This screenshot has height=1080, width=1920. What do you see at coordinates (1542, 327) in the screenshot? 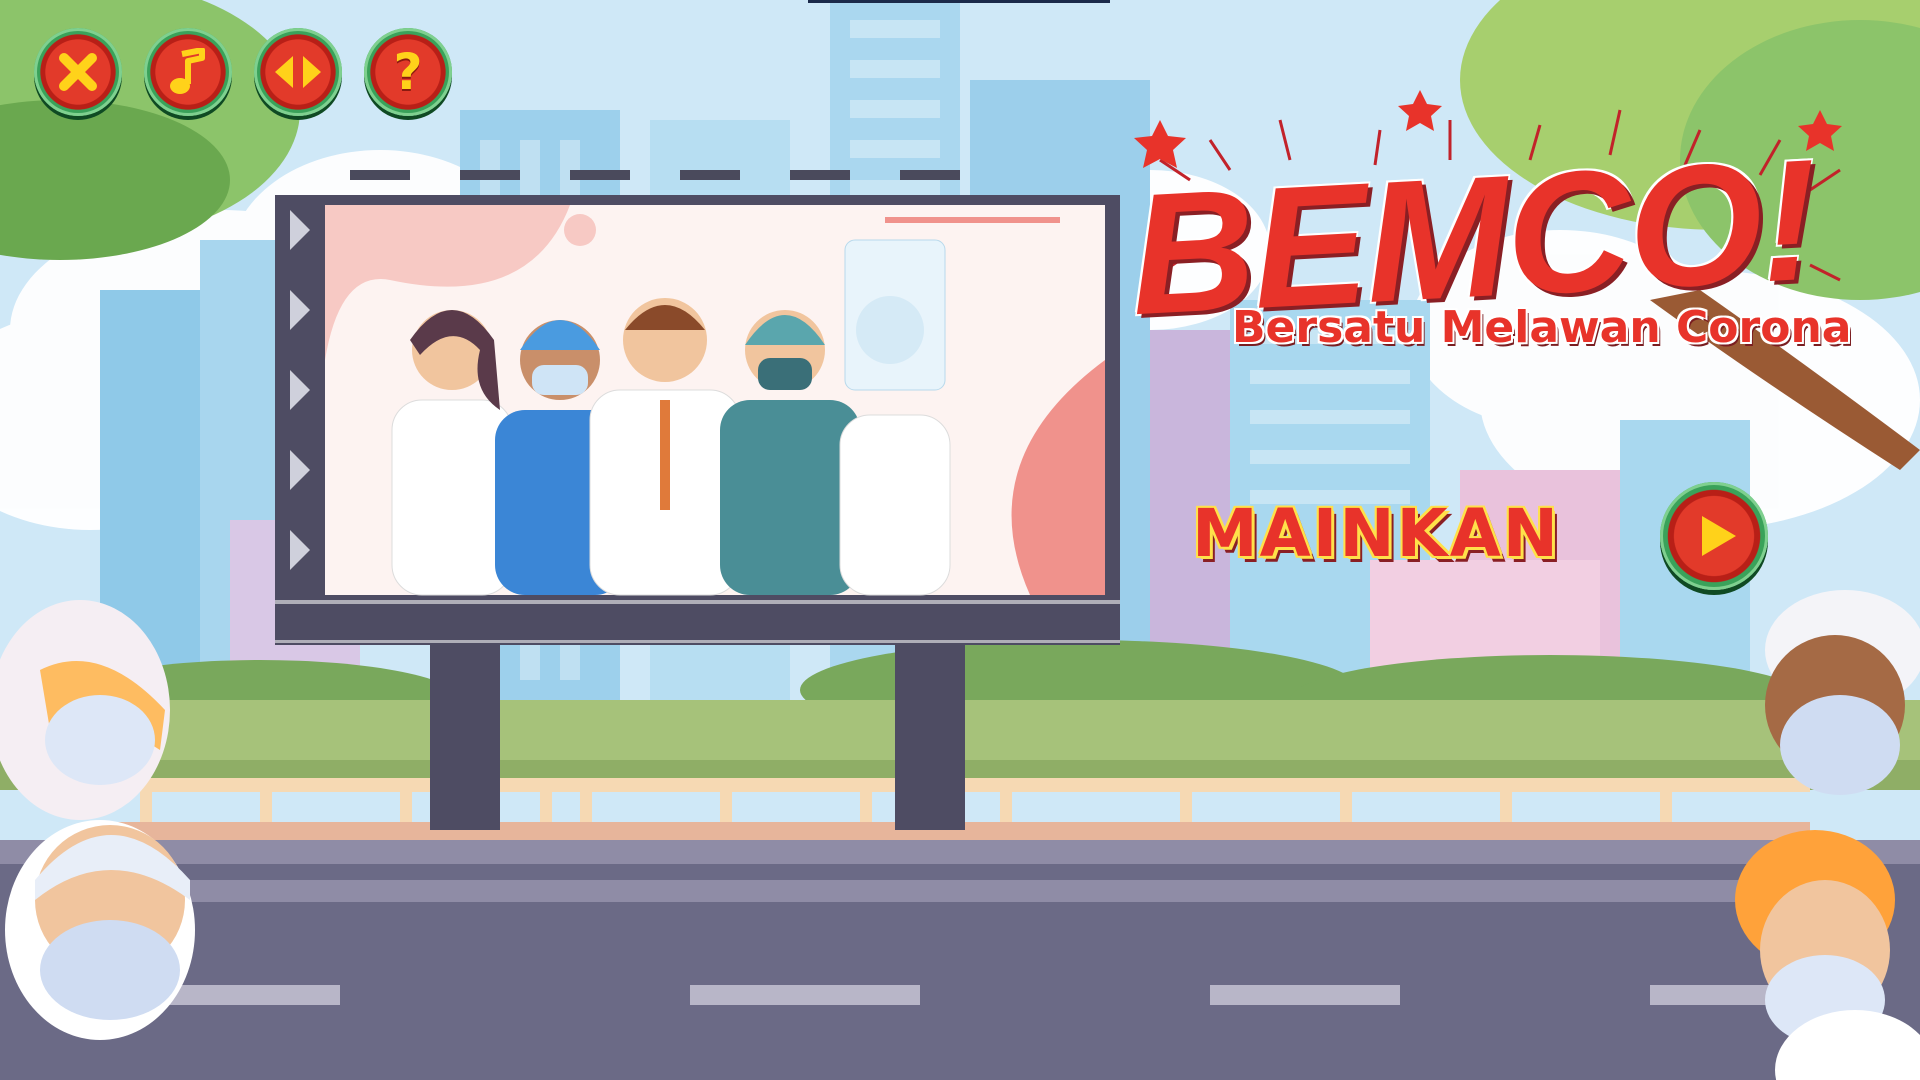
I see `game-subtitle: Bersatu Melawan Corona` at bounding box center [1542, 327].